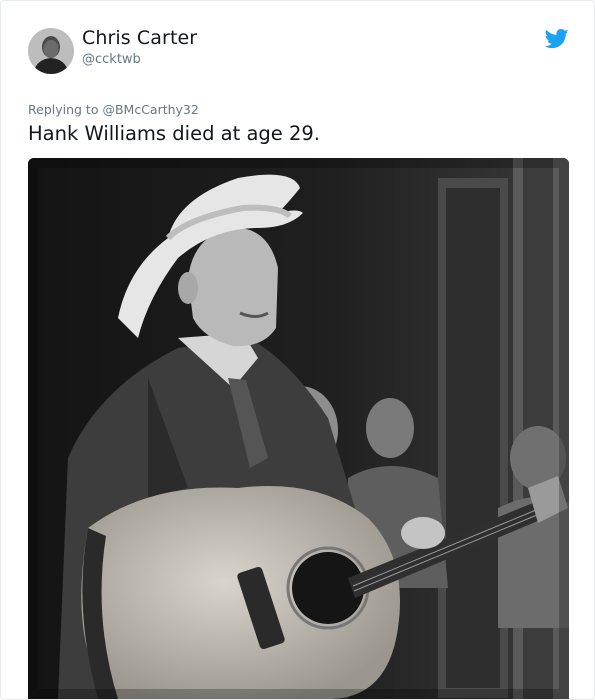 The image size is (595, 700). What do you see at coordinates (65, 109) in the screenshot?
I see `reply-prefix: Replying to` at bounding box center [65, 109].